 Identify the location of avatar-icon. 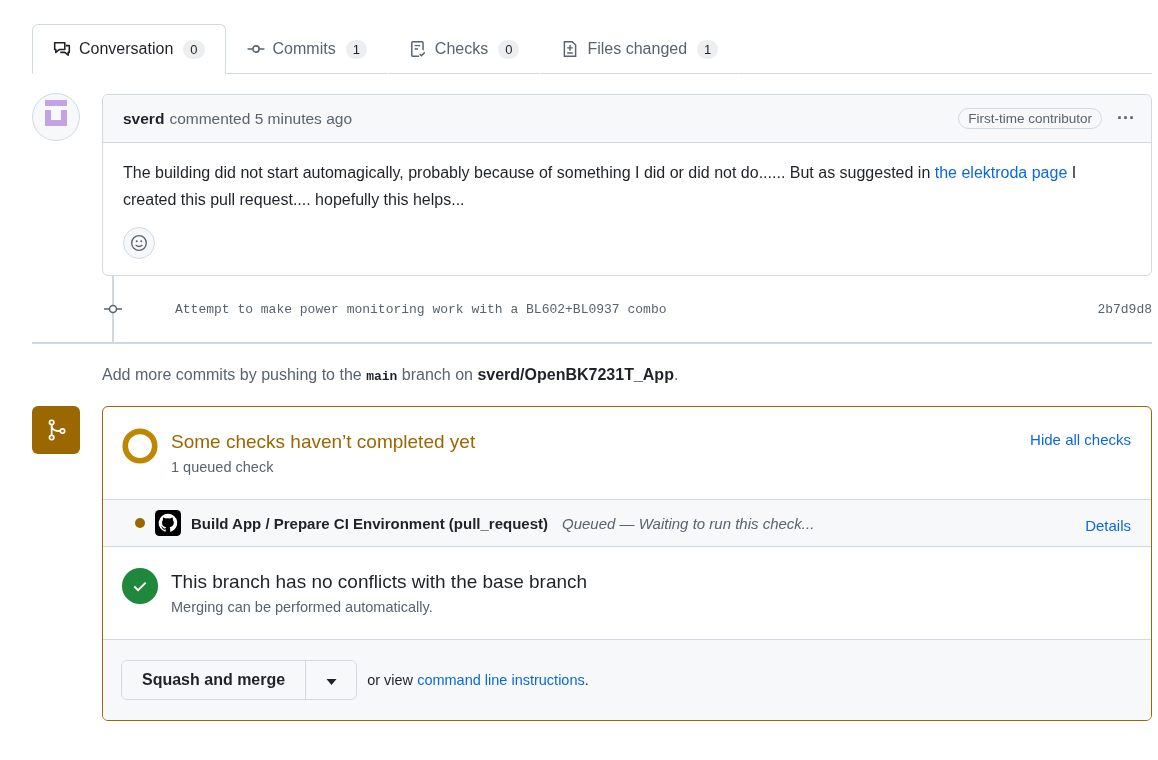
(56, 117).